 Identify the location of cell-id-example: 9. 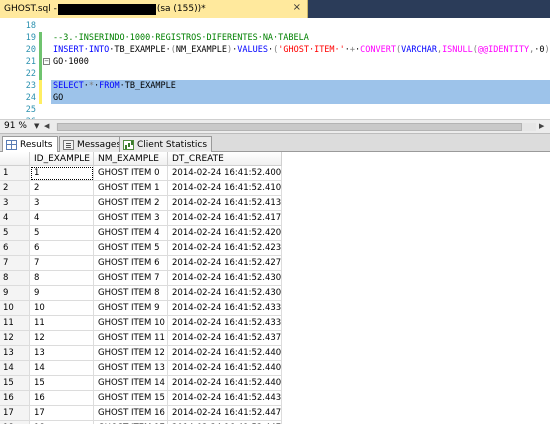
(62, 293).